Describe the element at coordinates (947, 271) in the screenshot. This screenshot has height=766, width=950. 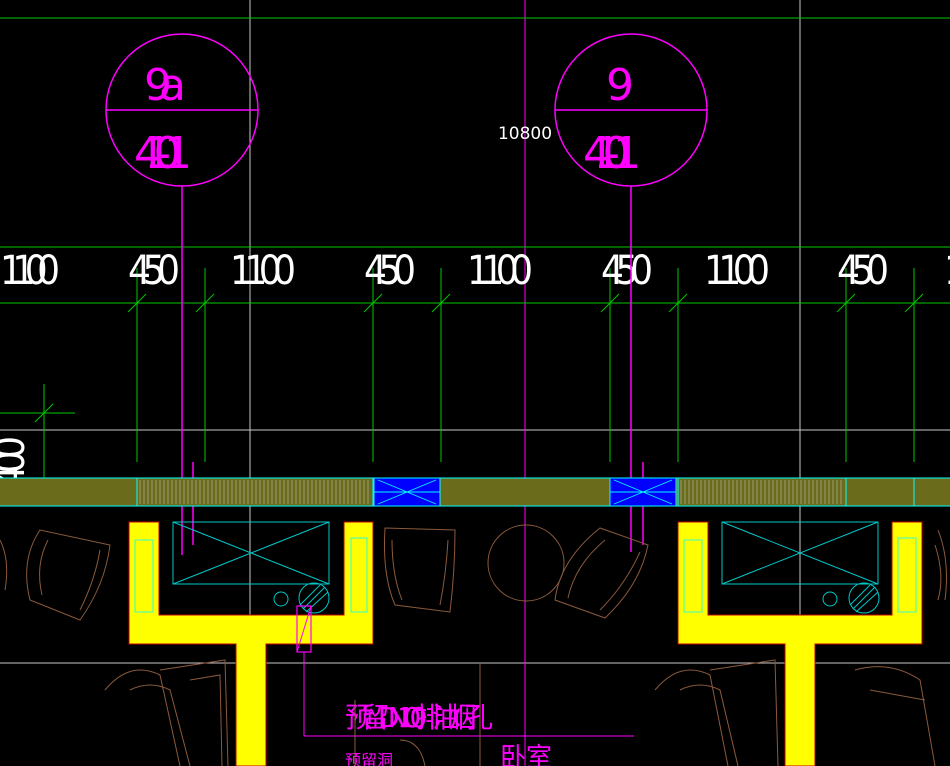
I see `dimension-label: 1` at that location.